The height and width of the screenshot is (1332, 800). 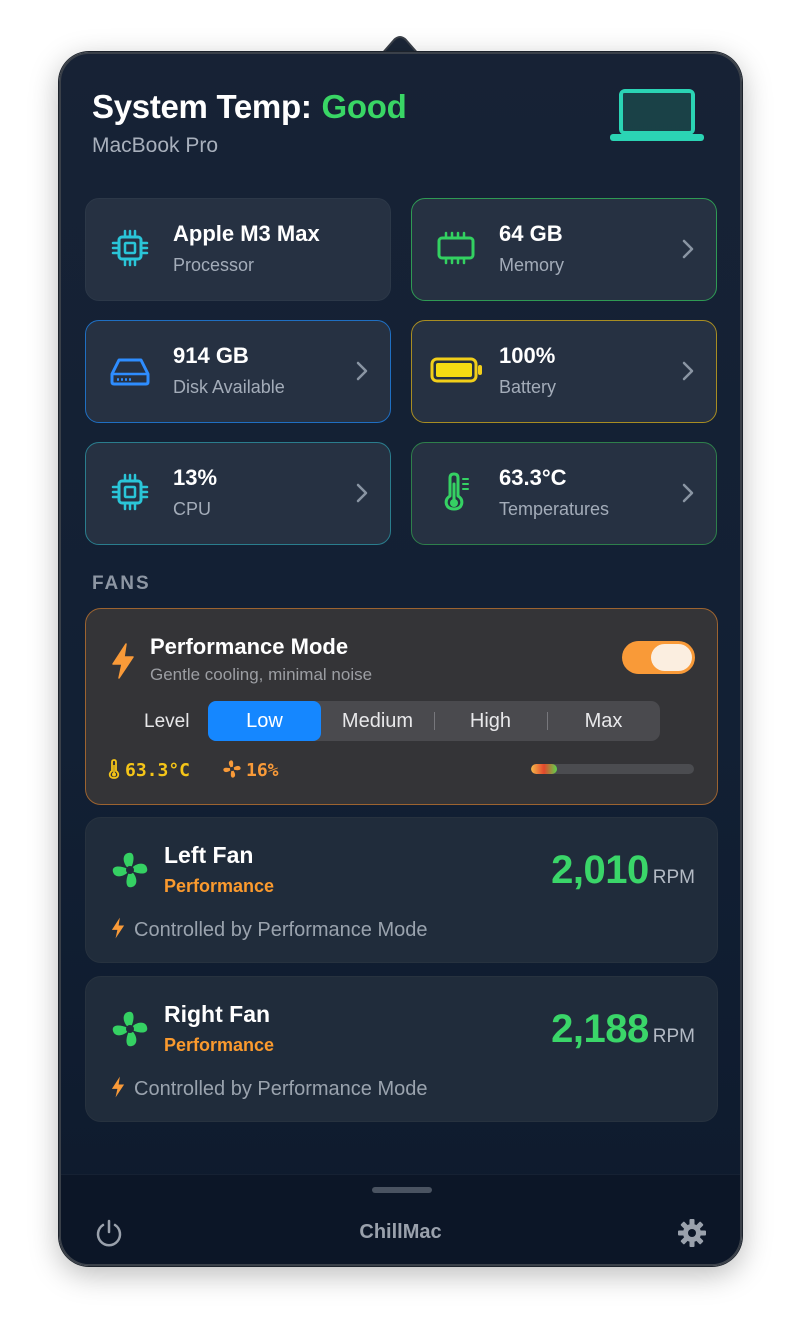 What do you see at coordinates (400, 1232) in the screenshot?
I see `app-name: ChillMac` at bounding box center [400, 1232].